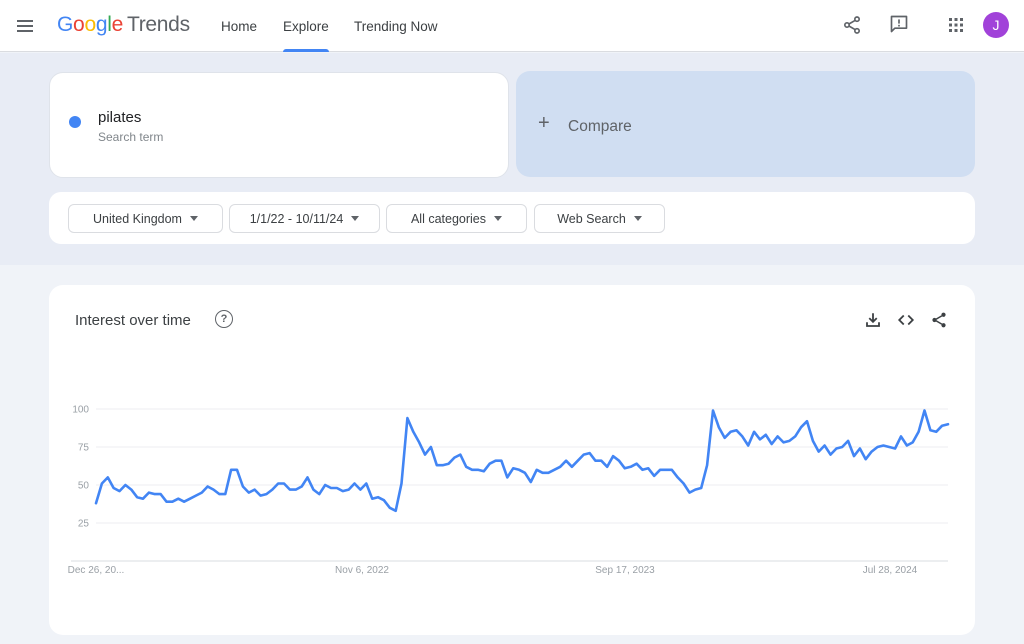  Describe the element at coordinates (956, 25) in the screenshot. I see `apps-grid-icon` at that location.